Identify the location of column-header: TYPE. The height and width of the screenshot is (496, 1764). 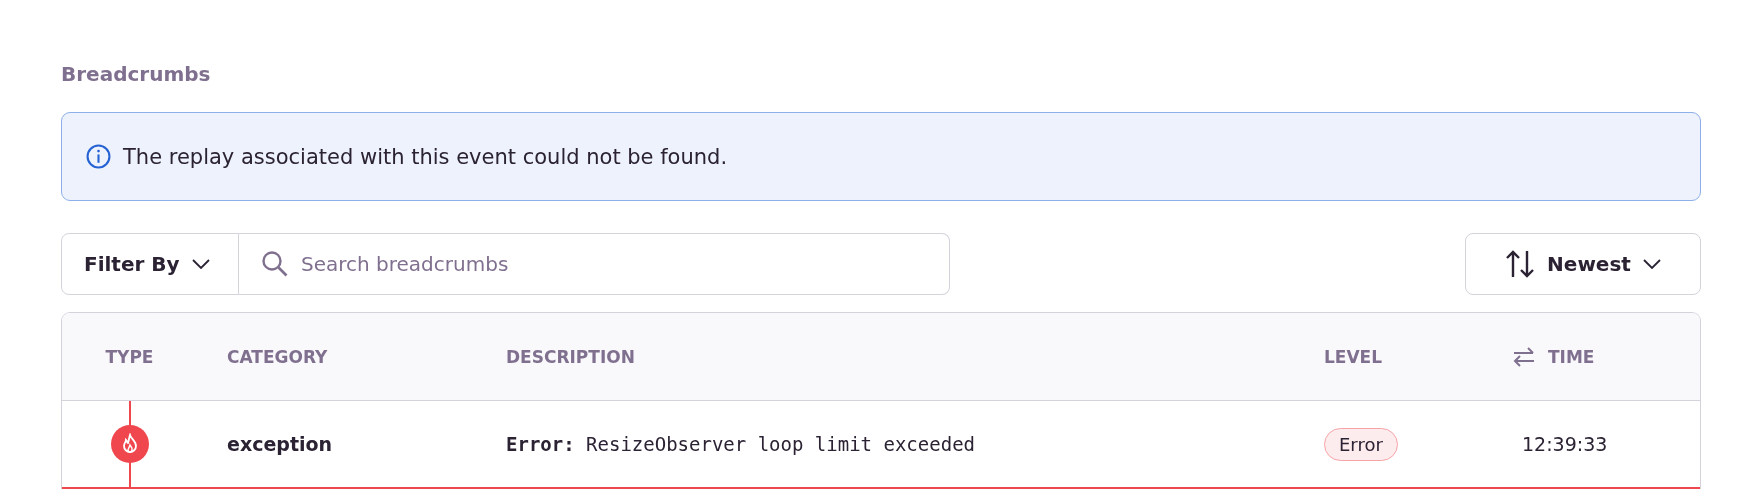
(129, 356).